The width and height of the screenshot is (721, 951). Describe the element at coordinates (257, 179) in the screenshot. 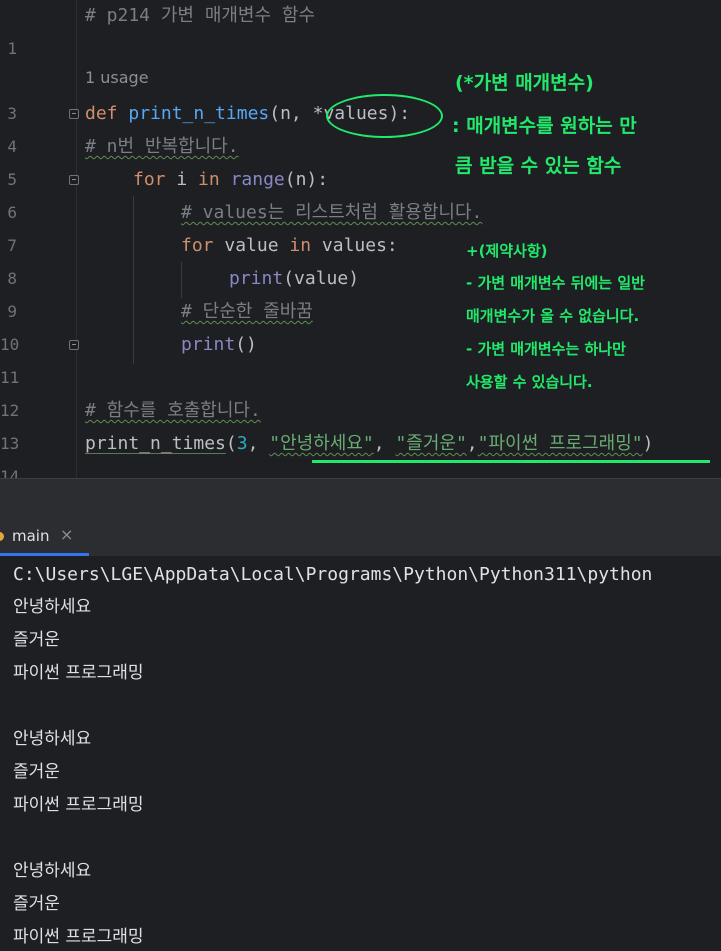

I see `builtin-range: range` at that location.